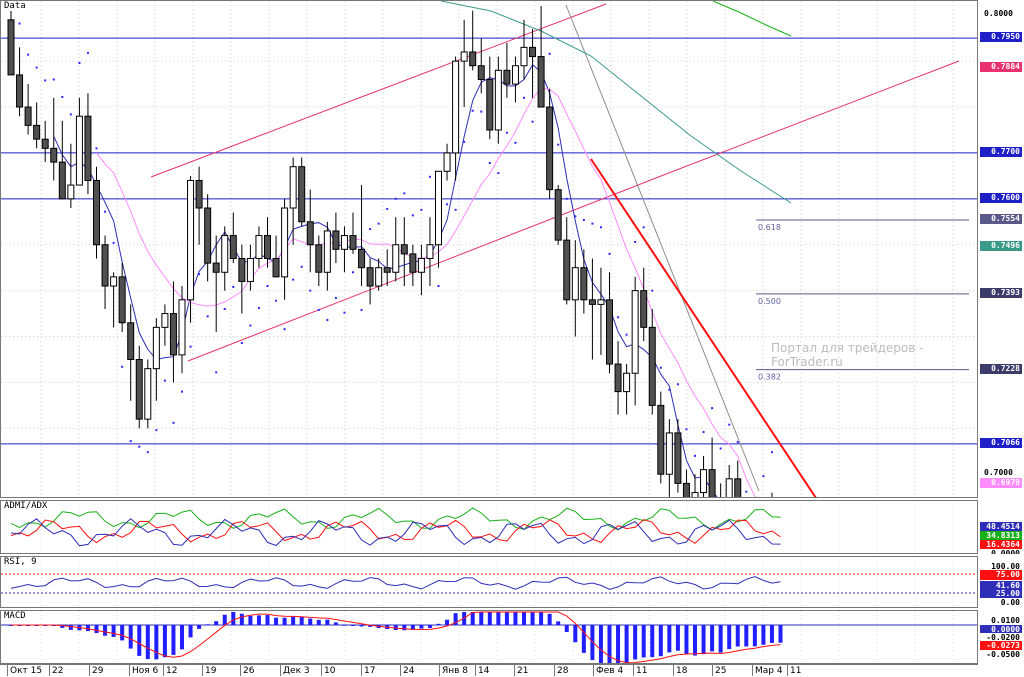 This screenshot has height=677, width=1024. I want to click on rsi-pane-title: RSI, 9, so click(20, 562).